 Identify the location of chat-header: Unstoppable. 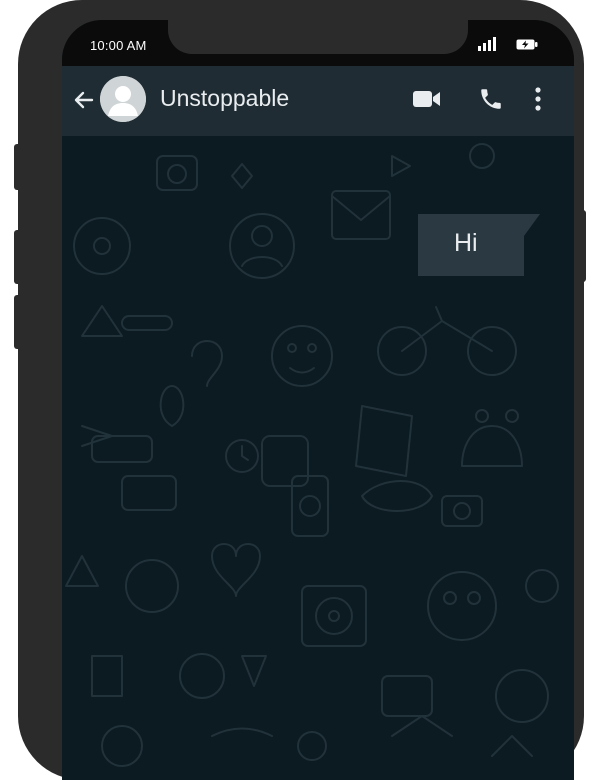
(318, 101).